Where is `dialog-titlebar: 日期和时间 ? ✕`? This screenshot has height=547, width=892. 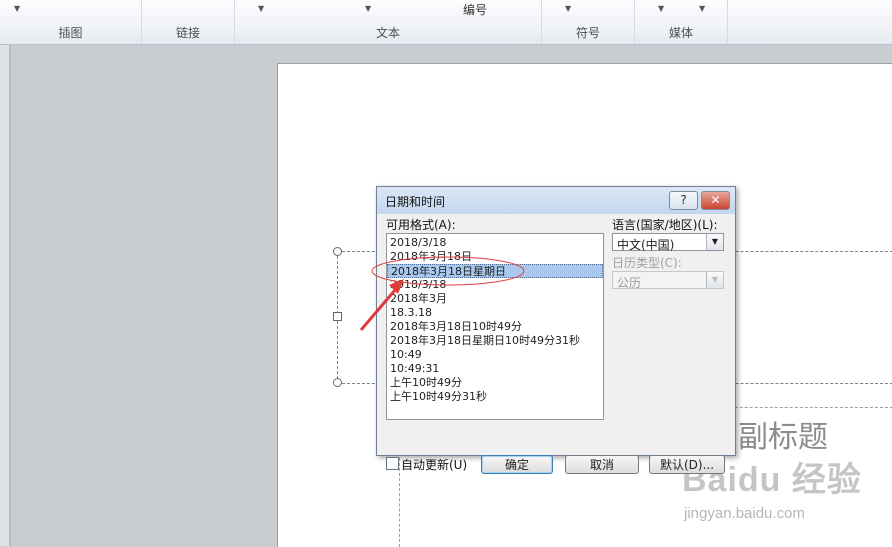 dialog-titlebar: 日期和时间 ? ✕ is located at coordinates (556, 200).